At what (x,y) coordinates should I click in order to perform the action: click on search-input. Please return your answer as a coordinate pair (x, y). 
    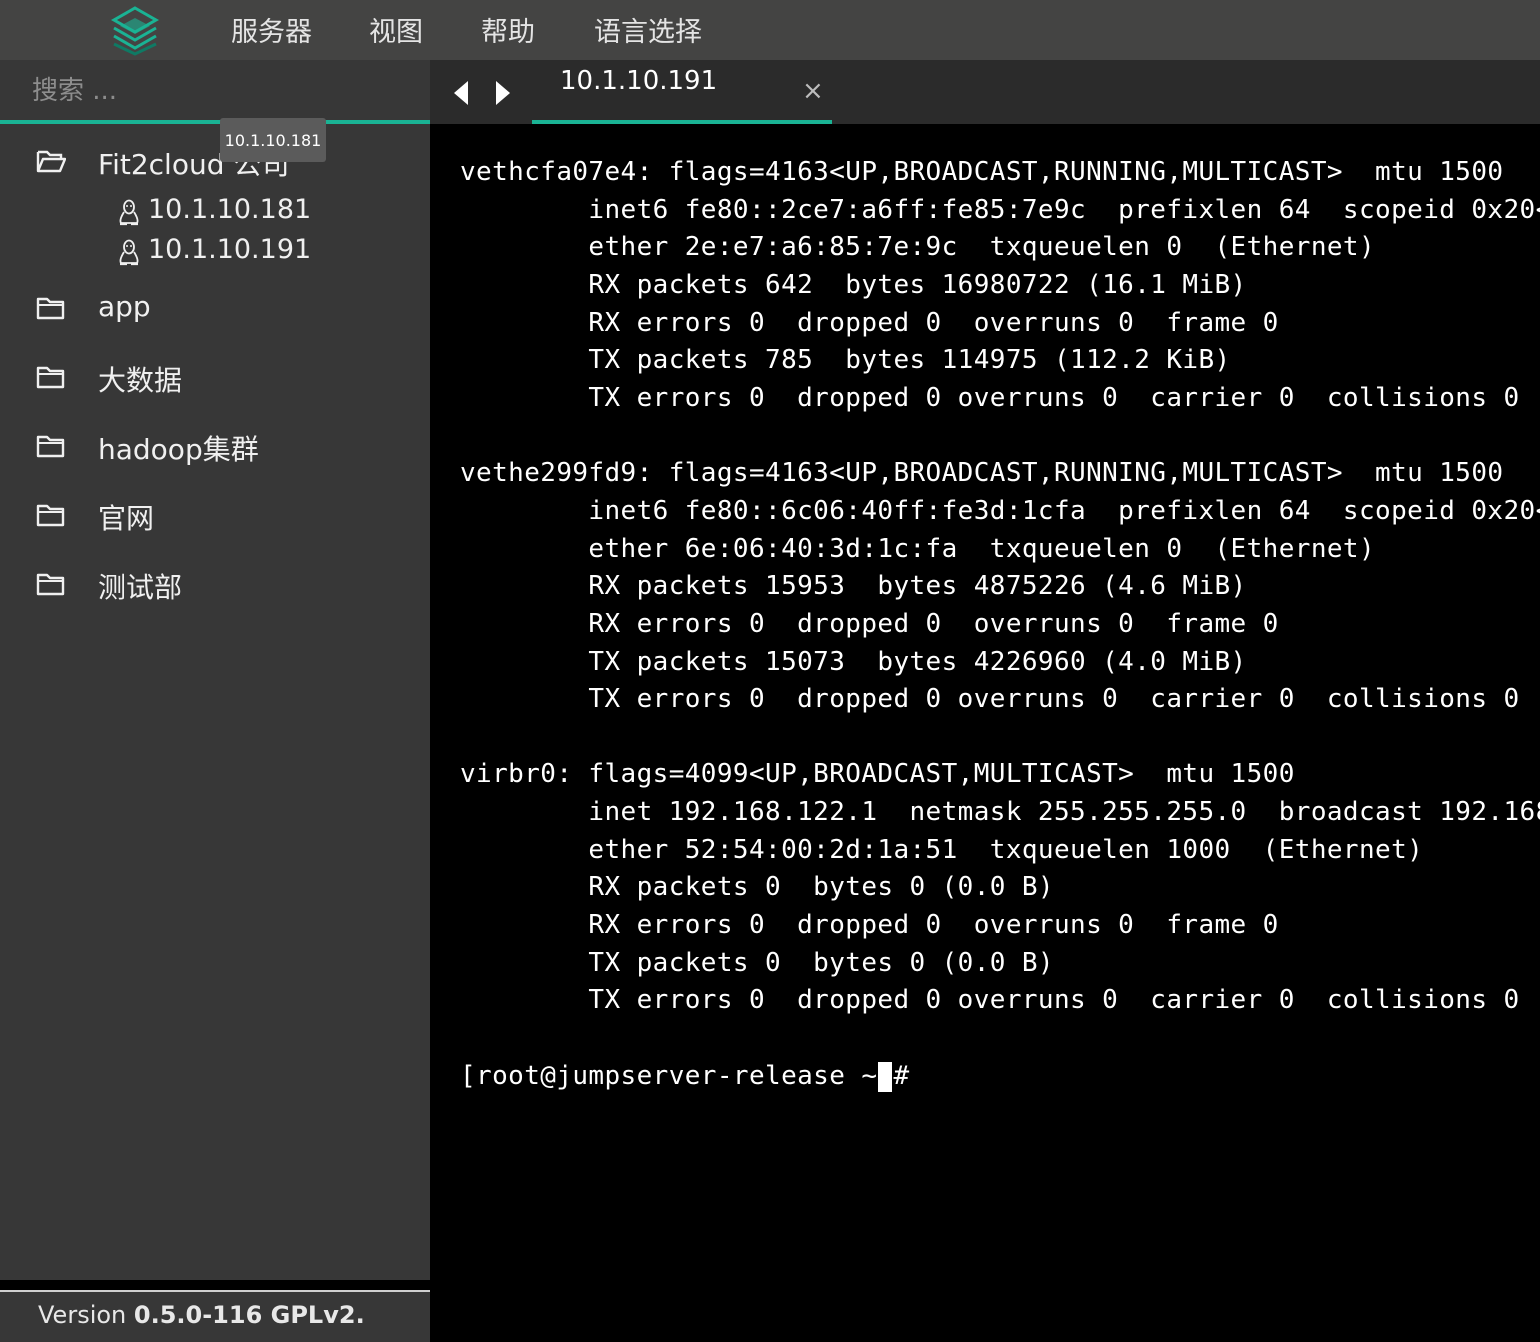
    Looking at the image, I should click on (222, 91).